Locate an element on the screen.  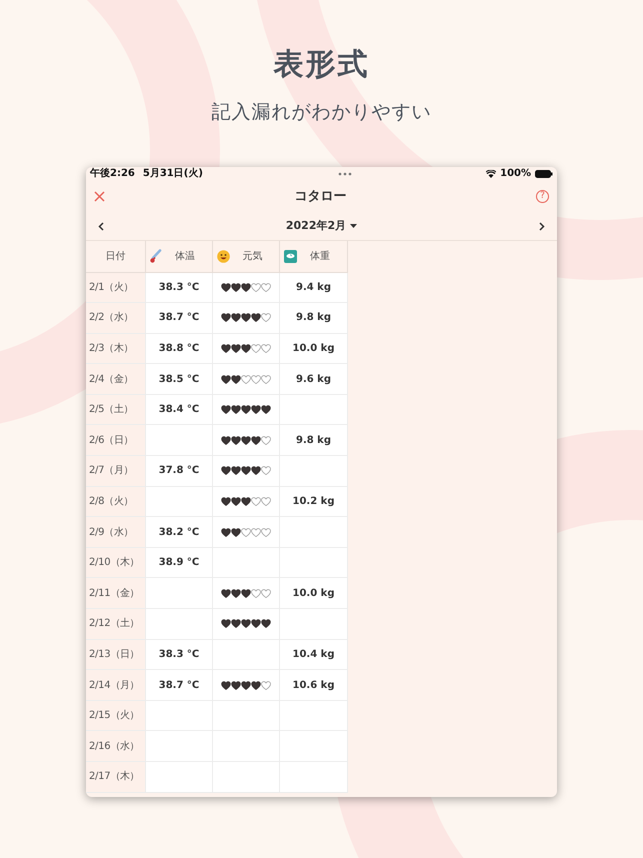
thermometer-icon is located at coordinates (156, 256).